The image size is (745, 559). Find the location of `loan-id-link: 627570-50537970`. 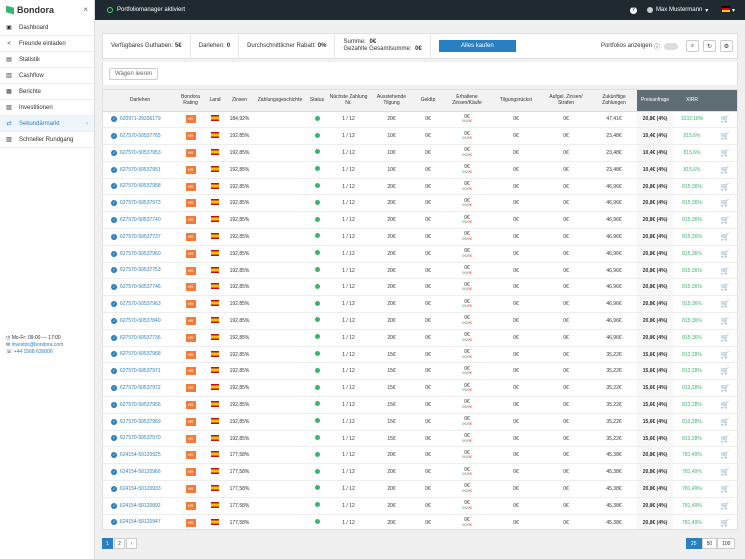

loan-id-link: 627570-50537970 is located at coordinates (140, 438).